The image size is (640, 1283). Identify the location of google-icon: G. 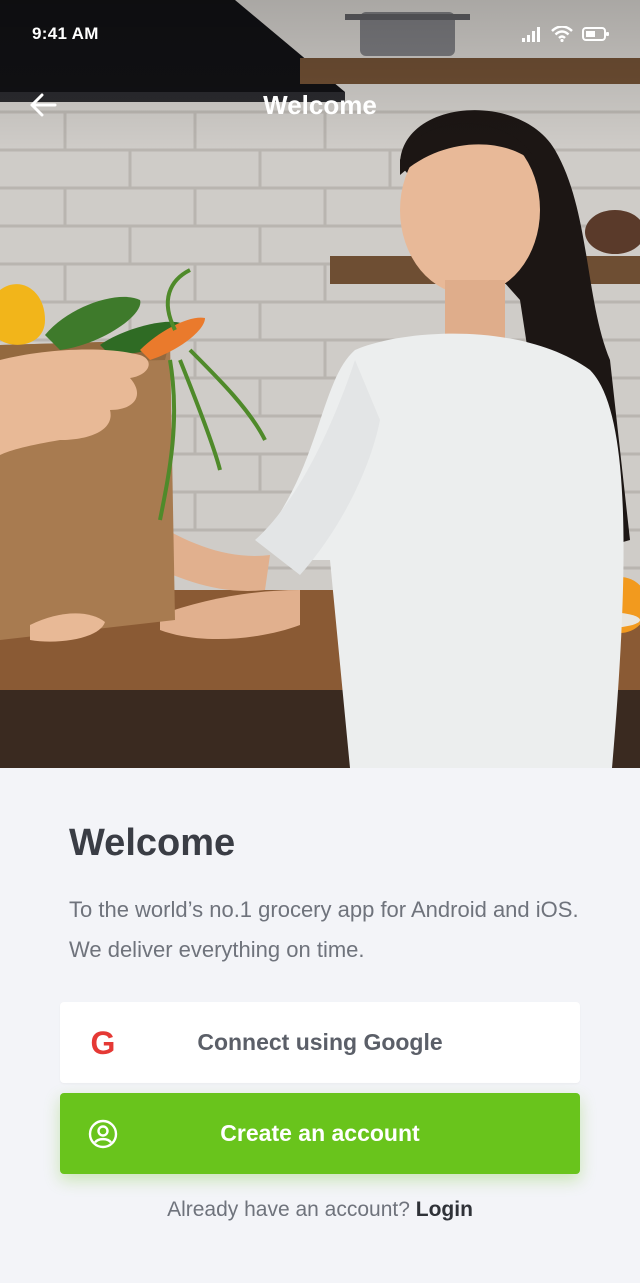
(103, 1043).